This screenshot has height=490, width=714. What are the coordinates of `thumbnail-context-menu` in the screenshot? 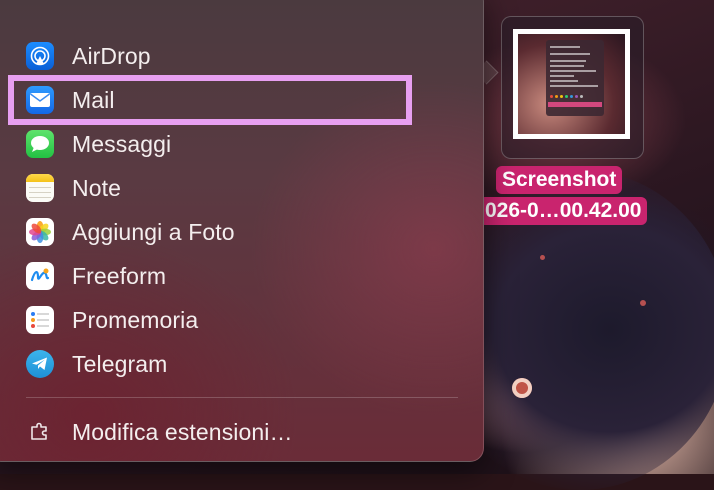 It's located at (575, 78).